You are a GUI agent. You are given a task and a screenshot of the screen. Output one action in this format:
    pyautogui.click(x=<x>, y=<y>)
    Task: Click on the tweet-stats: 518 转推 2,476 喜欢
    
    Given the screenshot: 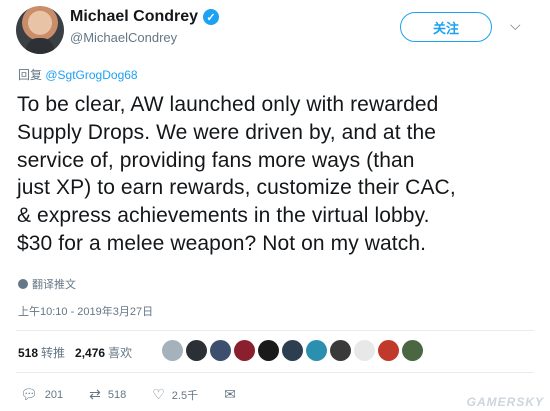 What is the action you would take?
    pyautogui.click(x=75, y=352)
    